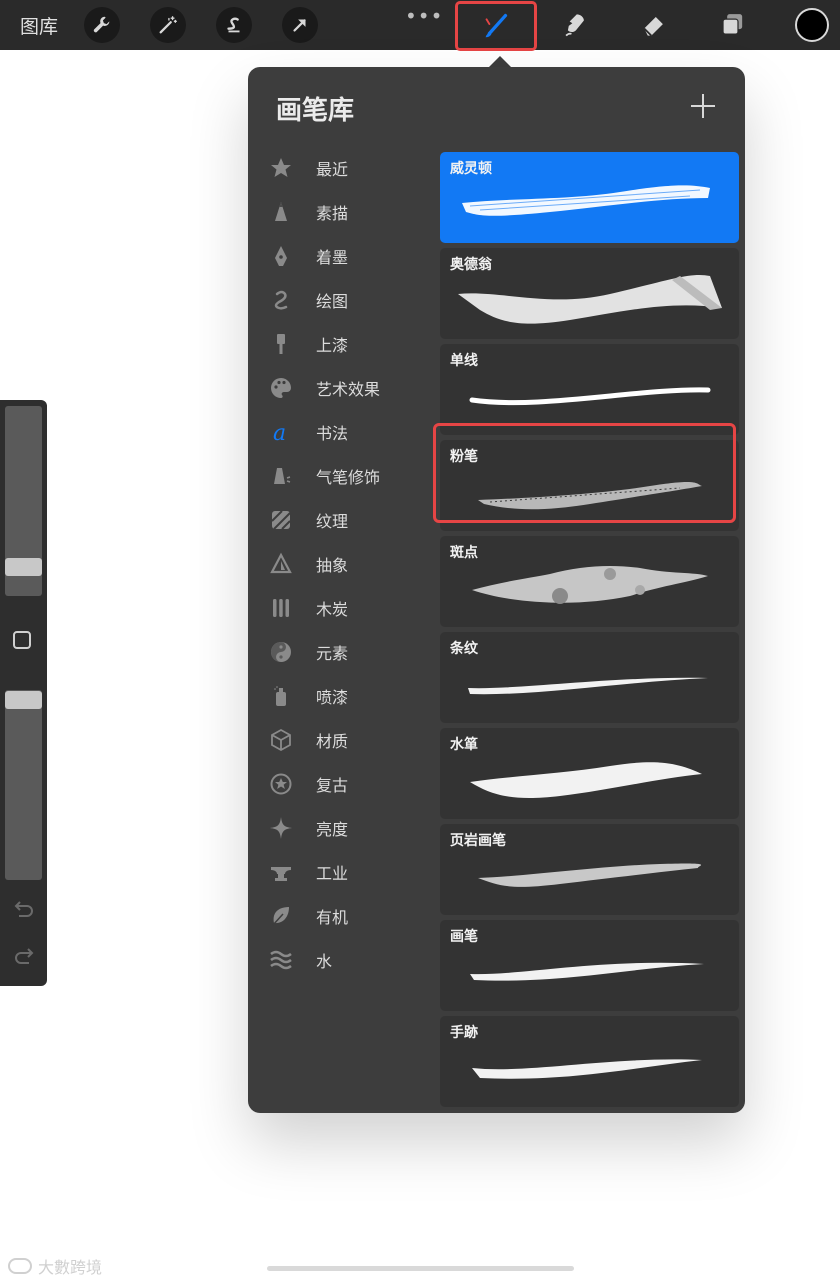 The height and width of the screenshot is (1280, 840). I want to click on squiggle-icon, so click(281, 300).